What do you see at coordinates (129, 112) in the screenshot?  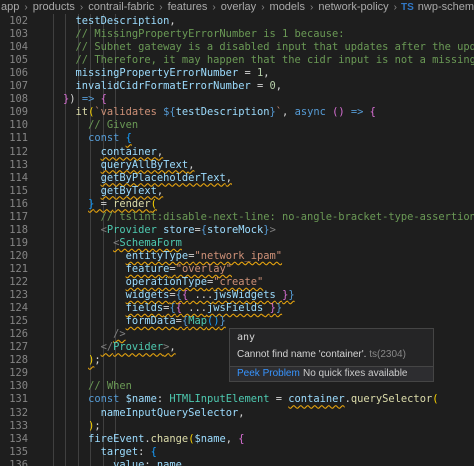 I see `code-token: `validates` at bounding box center [129, 112].